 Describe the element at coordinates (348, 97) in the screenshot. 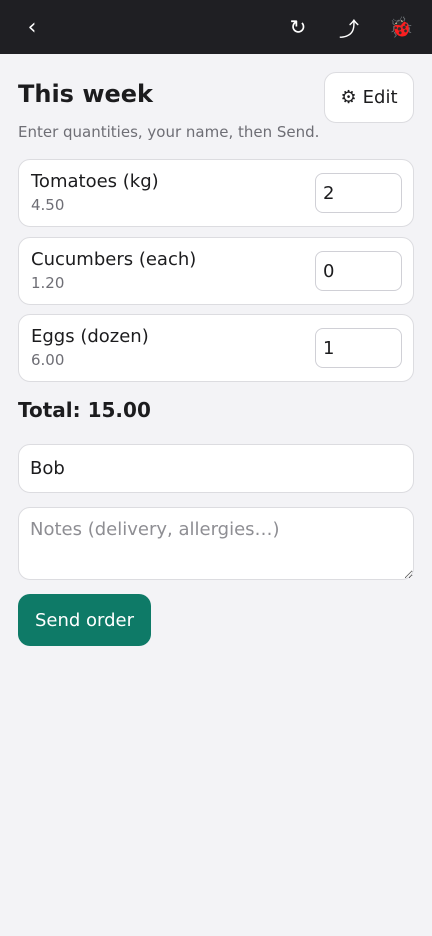

I see `gear-icon: ⚙` at that location.